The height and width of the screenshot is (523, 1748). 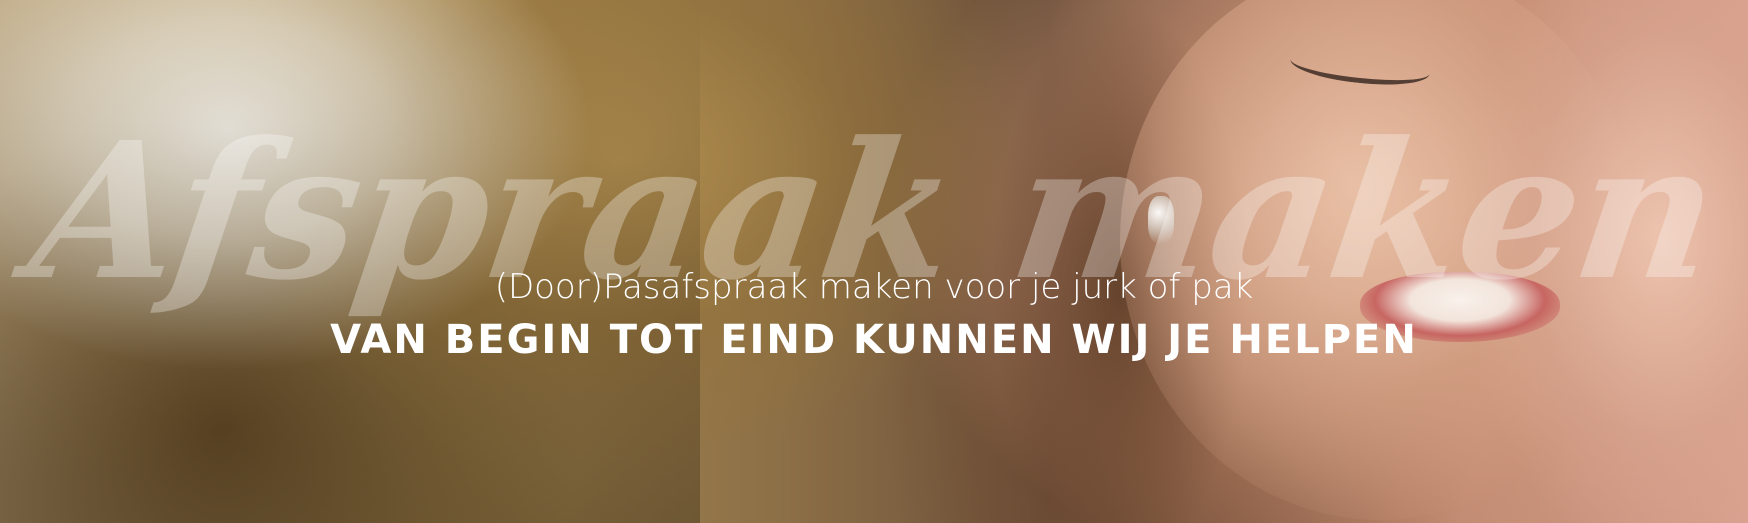 What do you see at coordinates (874, 340) in the screenshot?
I see `banner-headline: VAN BEGIN TOT EIND KUNNEN WIJ JE HELPEN` at bounding box center [874, 340].